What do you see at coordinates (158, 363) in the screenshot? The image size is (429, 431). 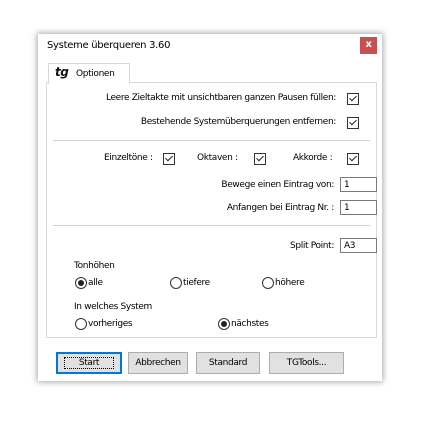 I see `abbrechen-button: Abbrechen` at bounding box center [158, 363].